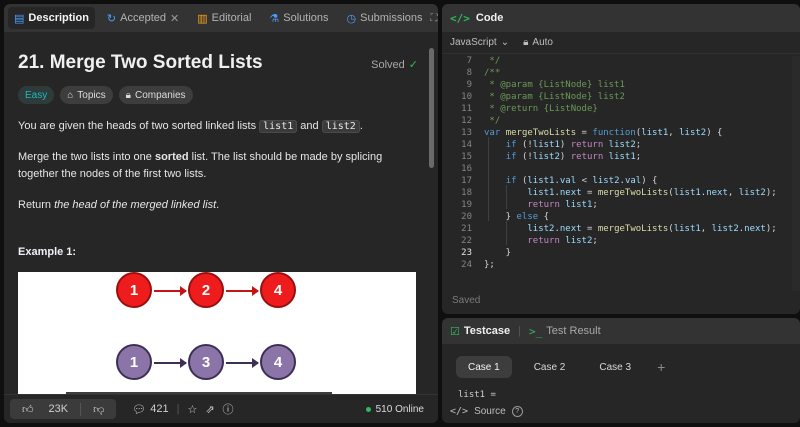 The image size is (800, 427). Describe the element at coordinates (484, 367) in the screenshot. I see `case-tab-1: Case 1` at that location.